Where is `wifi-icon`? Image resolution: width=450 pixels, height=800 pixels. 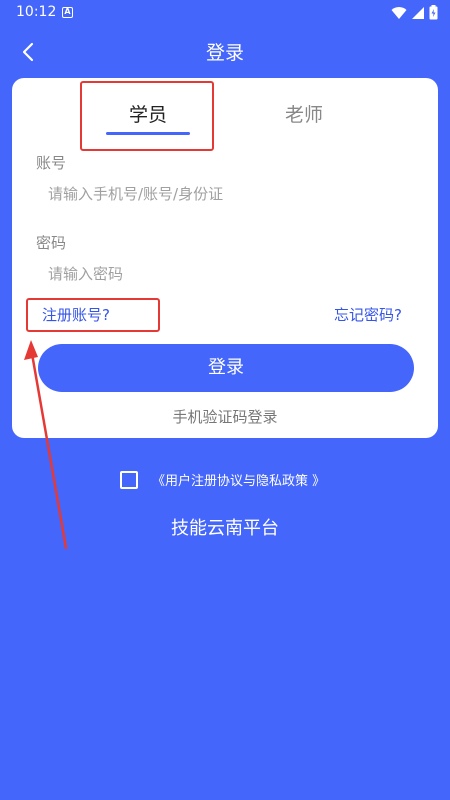
wifi-icon is located at coordinates (399, 12).